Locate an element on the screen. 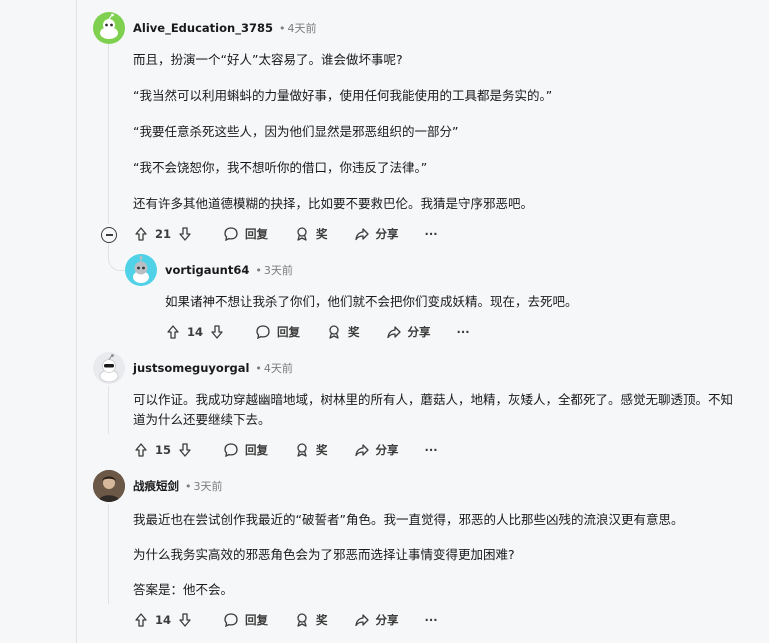  comment-header: Alive_Education_3785 • 4天前 is located at coordinates (204, 28).